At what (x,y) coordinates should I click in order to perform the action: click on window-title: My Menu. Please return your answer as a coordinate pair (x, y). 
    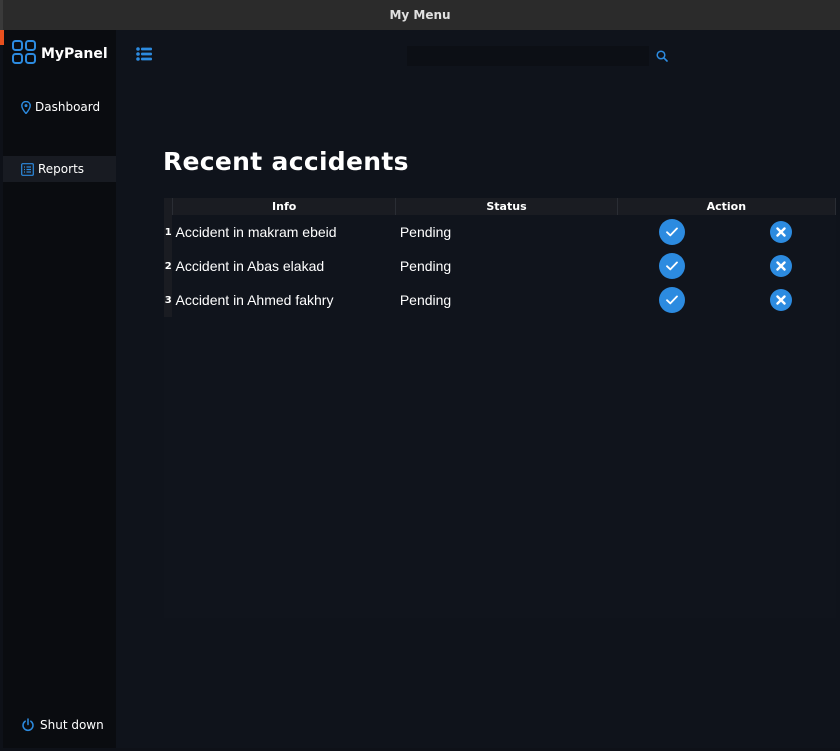
    Looking at the image, I should click on (420, 15).